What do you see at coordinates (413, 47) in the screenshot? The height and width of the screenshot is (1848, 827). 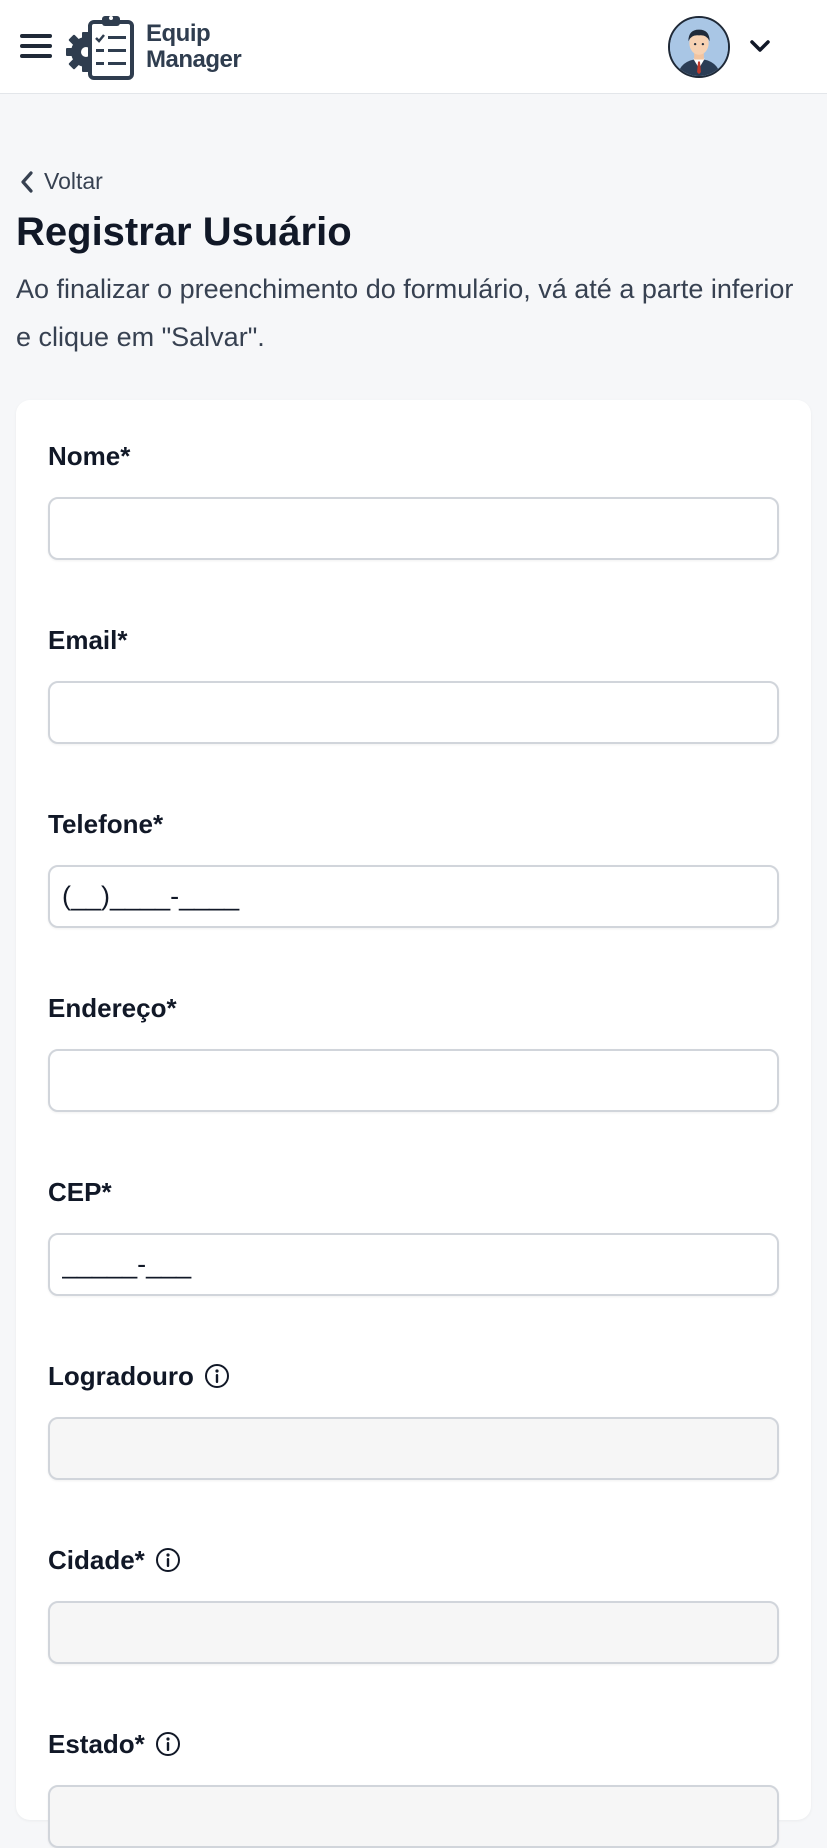 I see `top-bar: Equip Manager` at bounding box center [413, 47].